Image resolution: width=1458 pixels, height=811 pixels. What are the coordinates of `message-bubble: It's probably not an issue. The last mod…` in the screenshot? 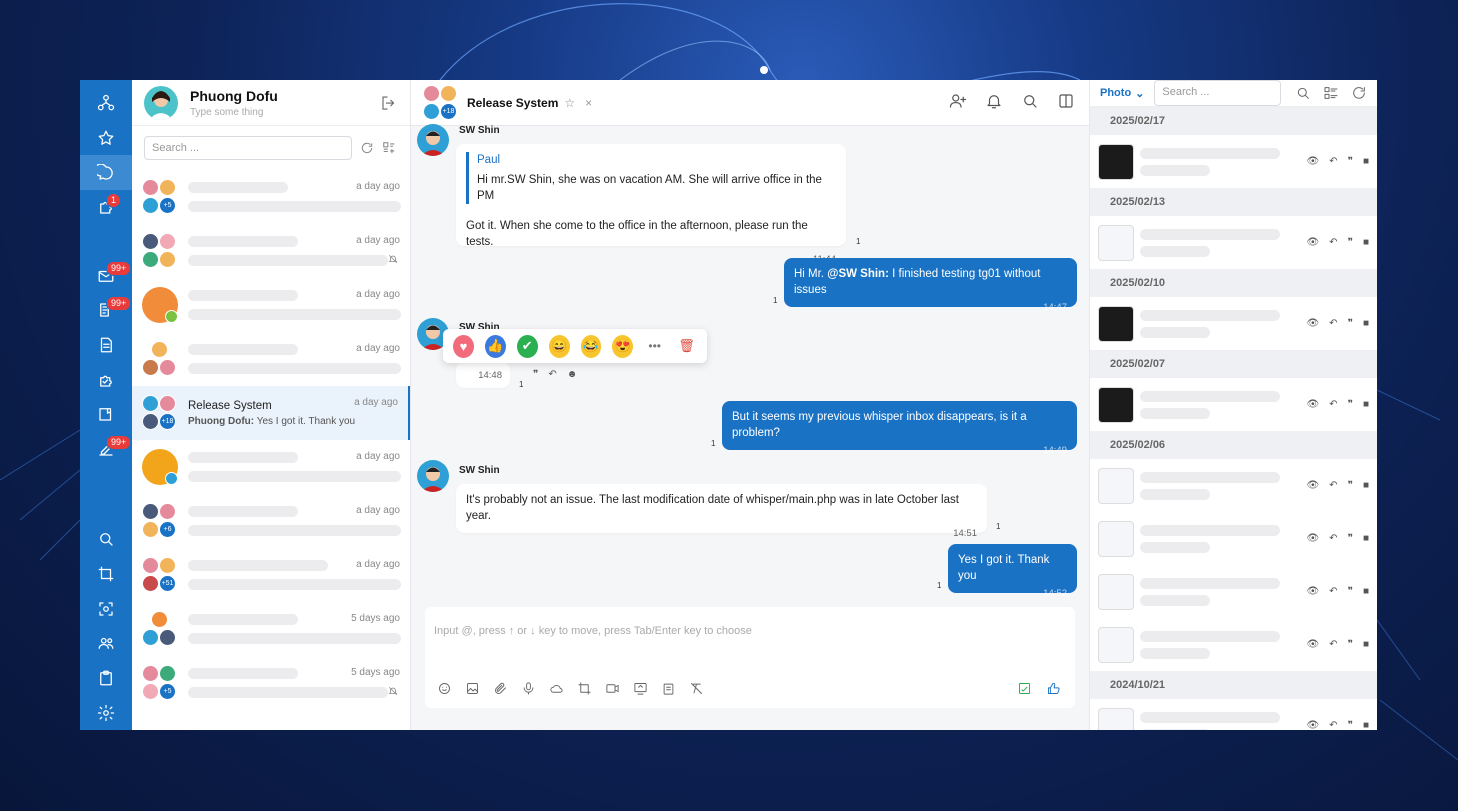 It's located at (721, 511).